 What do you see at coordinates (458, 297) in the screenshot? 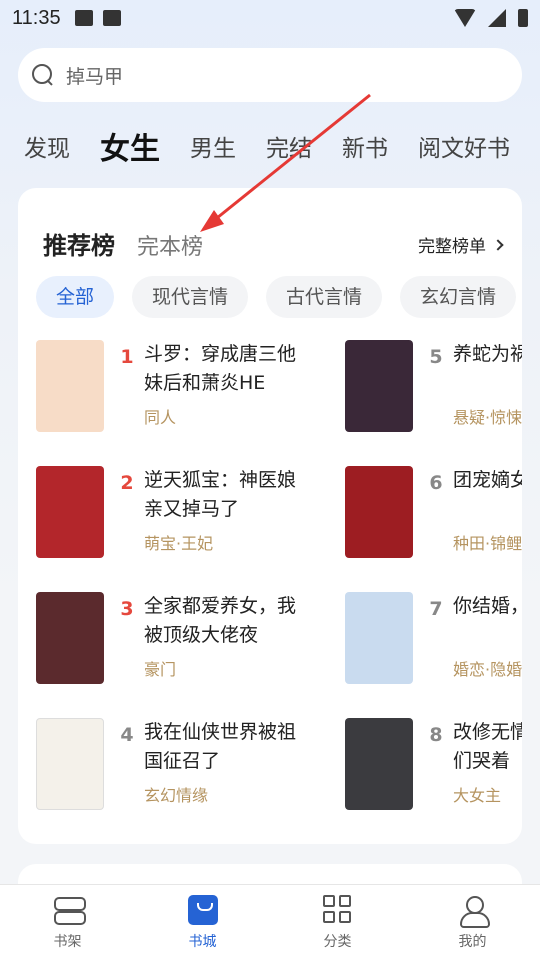
I see `chip-fantasy-romance: 玄幻言情` at bounding box center [458, 297].